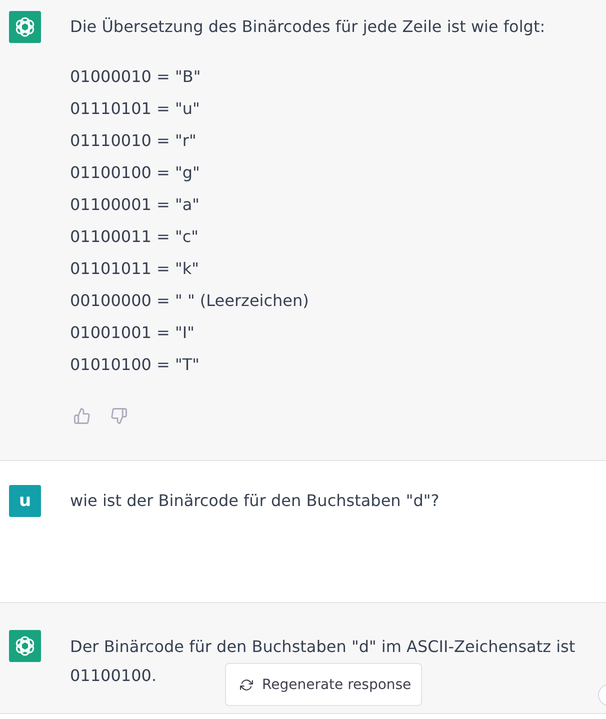 The height and width of the screenshot is (719, 606). Describe the element at coordinates (134, 237) in the screenshot. I see `binary-line: 01100011 = "c"` at that location.